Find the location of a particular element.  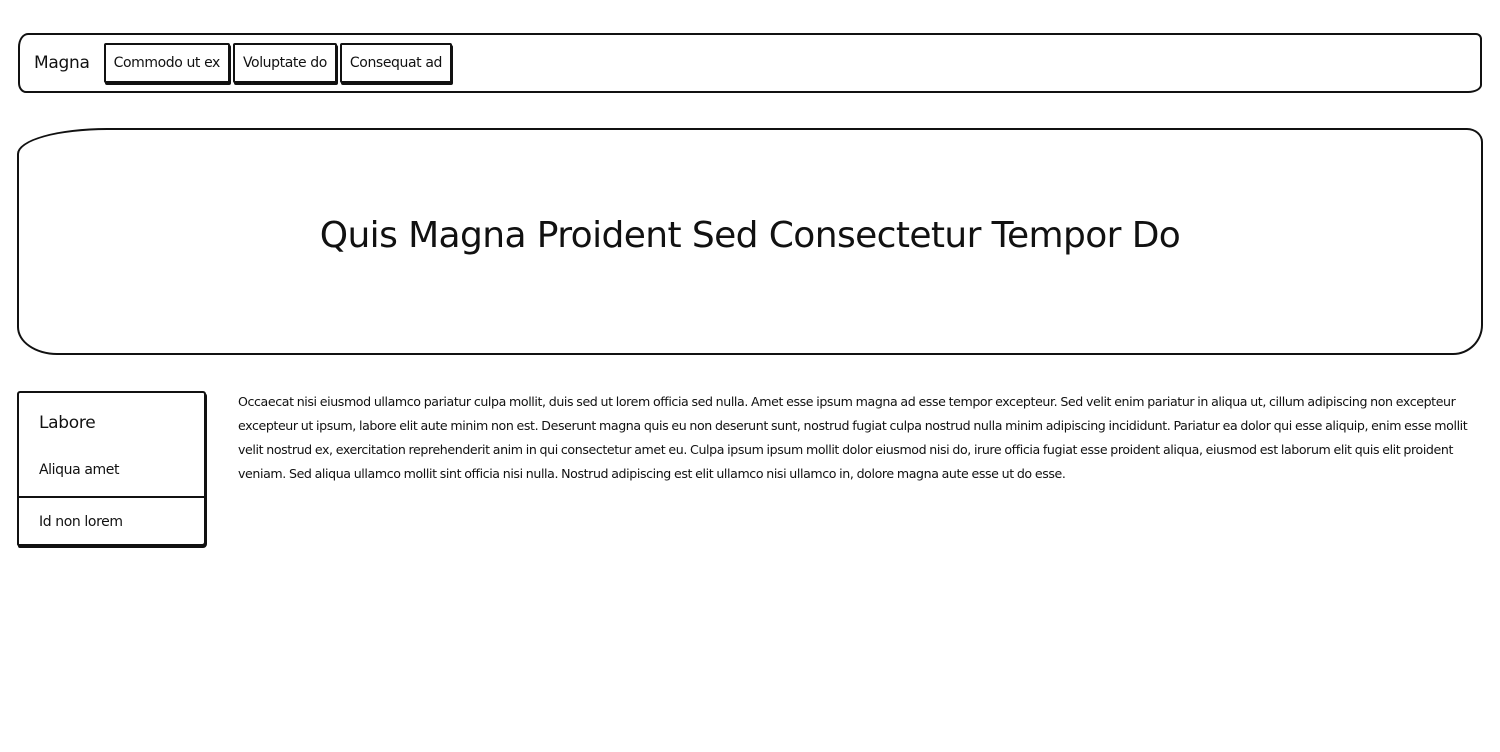

brand-name: Magna is located at coordinates (62, 63).